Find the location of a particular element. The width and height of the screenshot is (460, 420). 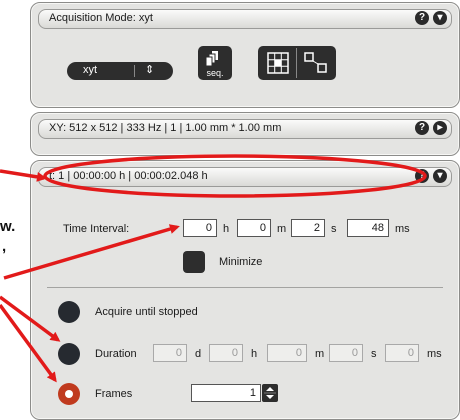

duration-seconds-field: 0 is located at coordinates (346, 353).